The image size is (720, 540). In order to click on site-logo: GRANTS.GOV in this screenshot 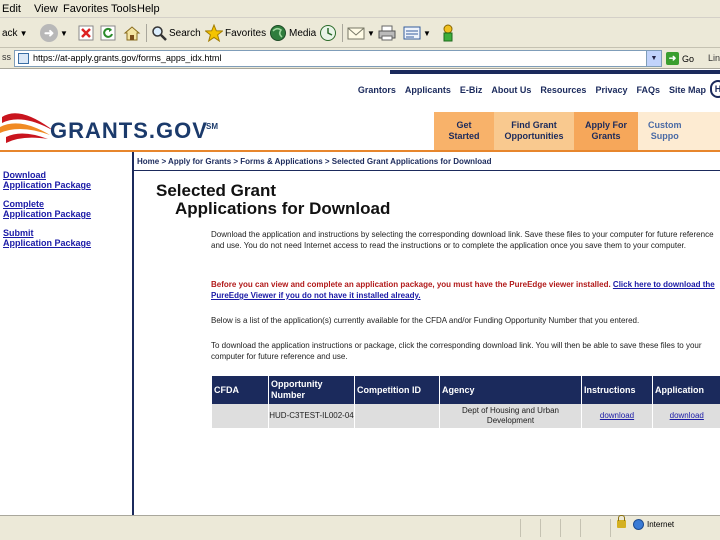, I will do `click(129, 131)`.